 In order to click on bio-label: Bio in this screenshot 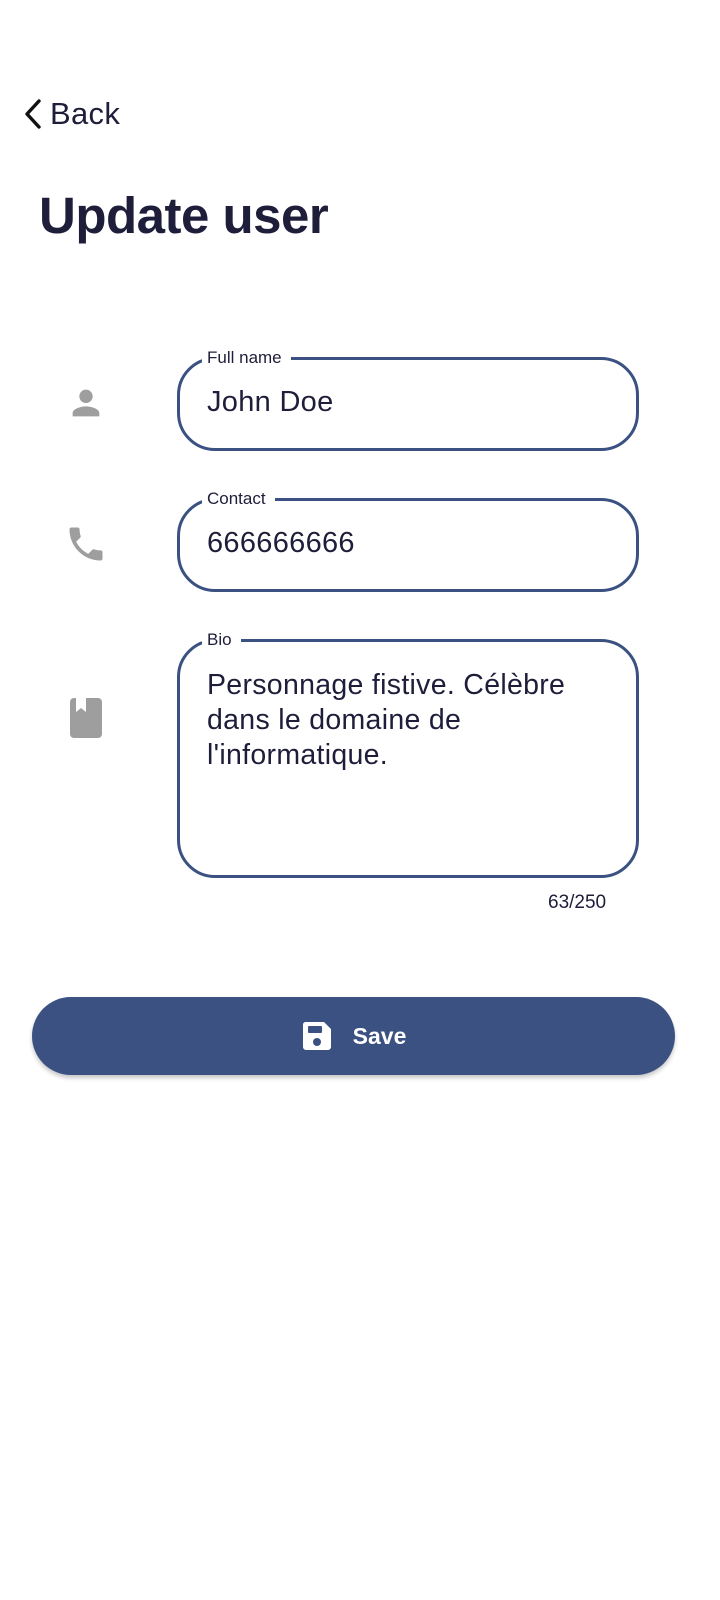, I will do `click(221, 640)`.